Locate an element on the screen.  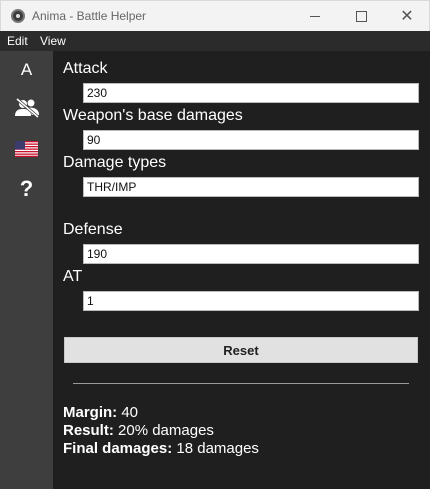
title-bar: Anima - Battle Helper ✕ is located at coordinates (215, 15).